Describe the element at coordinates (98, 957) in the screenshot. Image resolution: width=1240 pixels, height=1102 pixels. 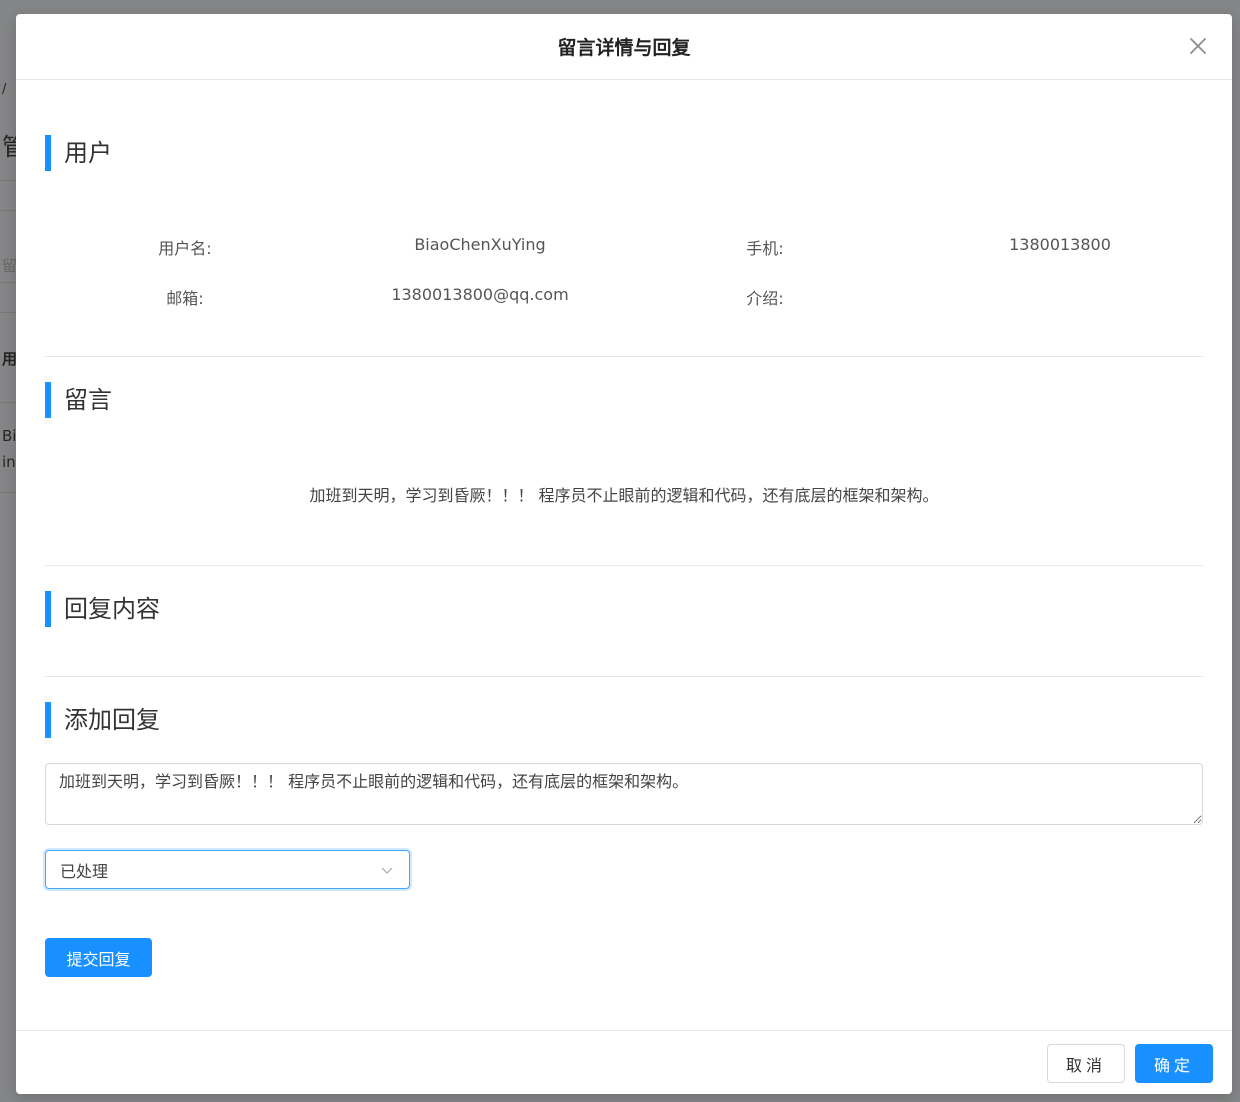
I see `submit-reply-button: 提交回复` at that location.